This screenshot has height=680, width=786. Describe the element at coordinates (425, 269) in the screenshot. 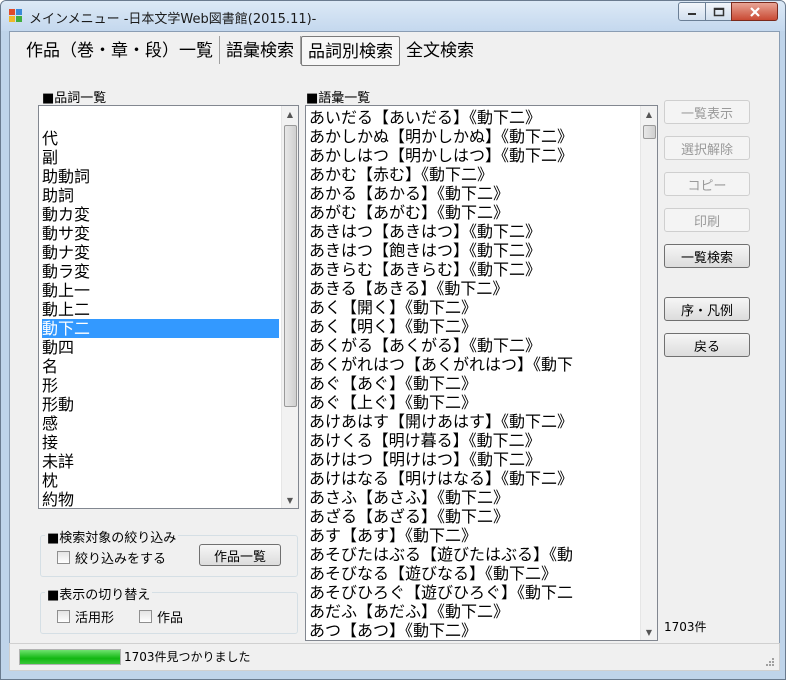

I see `vocab-list-item: あきらむ【あきらむ】《動下二》` at that location.